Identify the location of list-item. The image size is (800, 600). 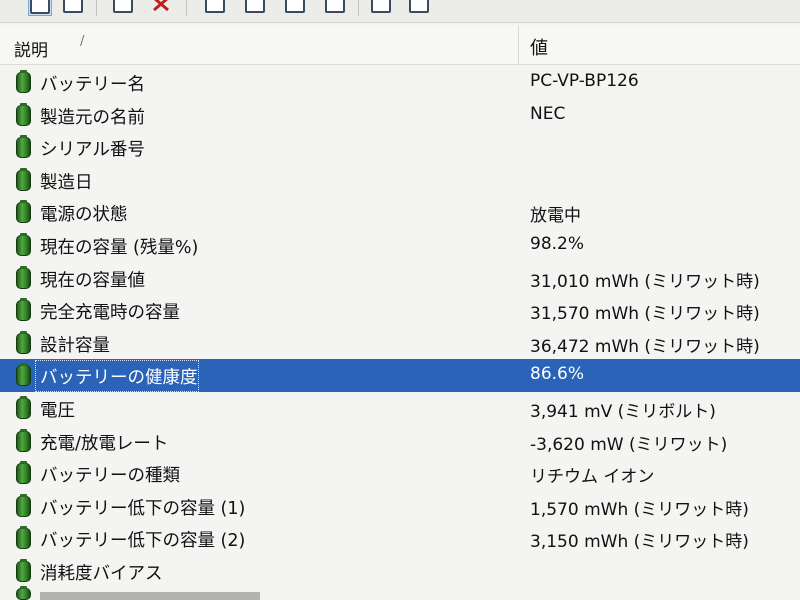
(400, 593).